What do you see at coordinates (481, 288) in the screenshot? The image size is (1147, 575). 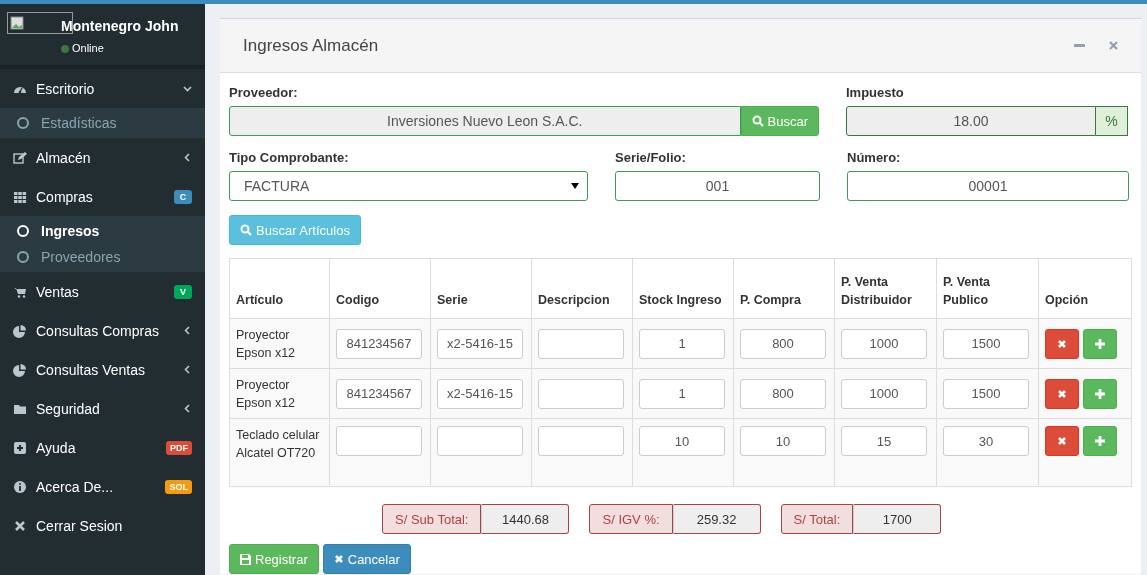 I see `column-header: Serie` at bounding box center [481, 288].